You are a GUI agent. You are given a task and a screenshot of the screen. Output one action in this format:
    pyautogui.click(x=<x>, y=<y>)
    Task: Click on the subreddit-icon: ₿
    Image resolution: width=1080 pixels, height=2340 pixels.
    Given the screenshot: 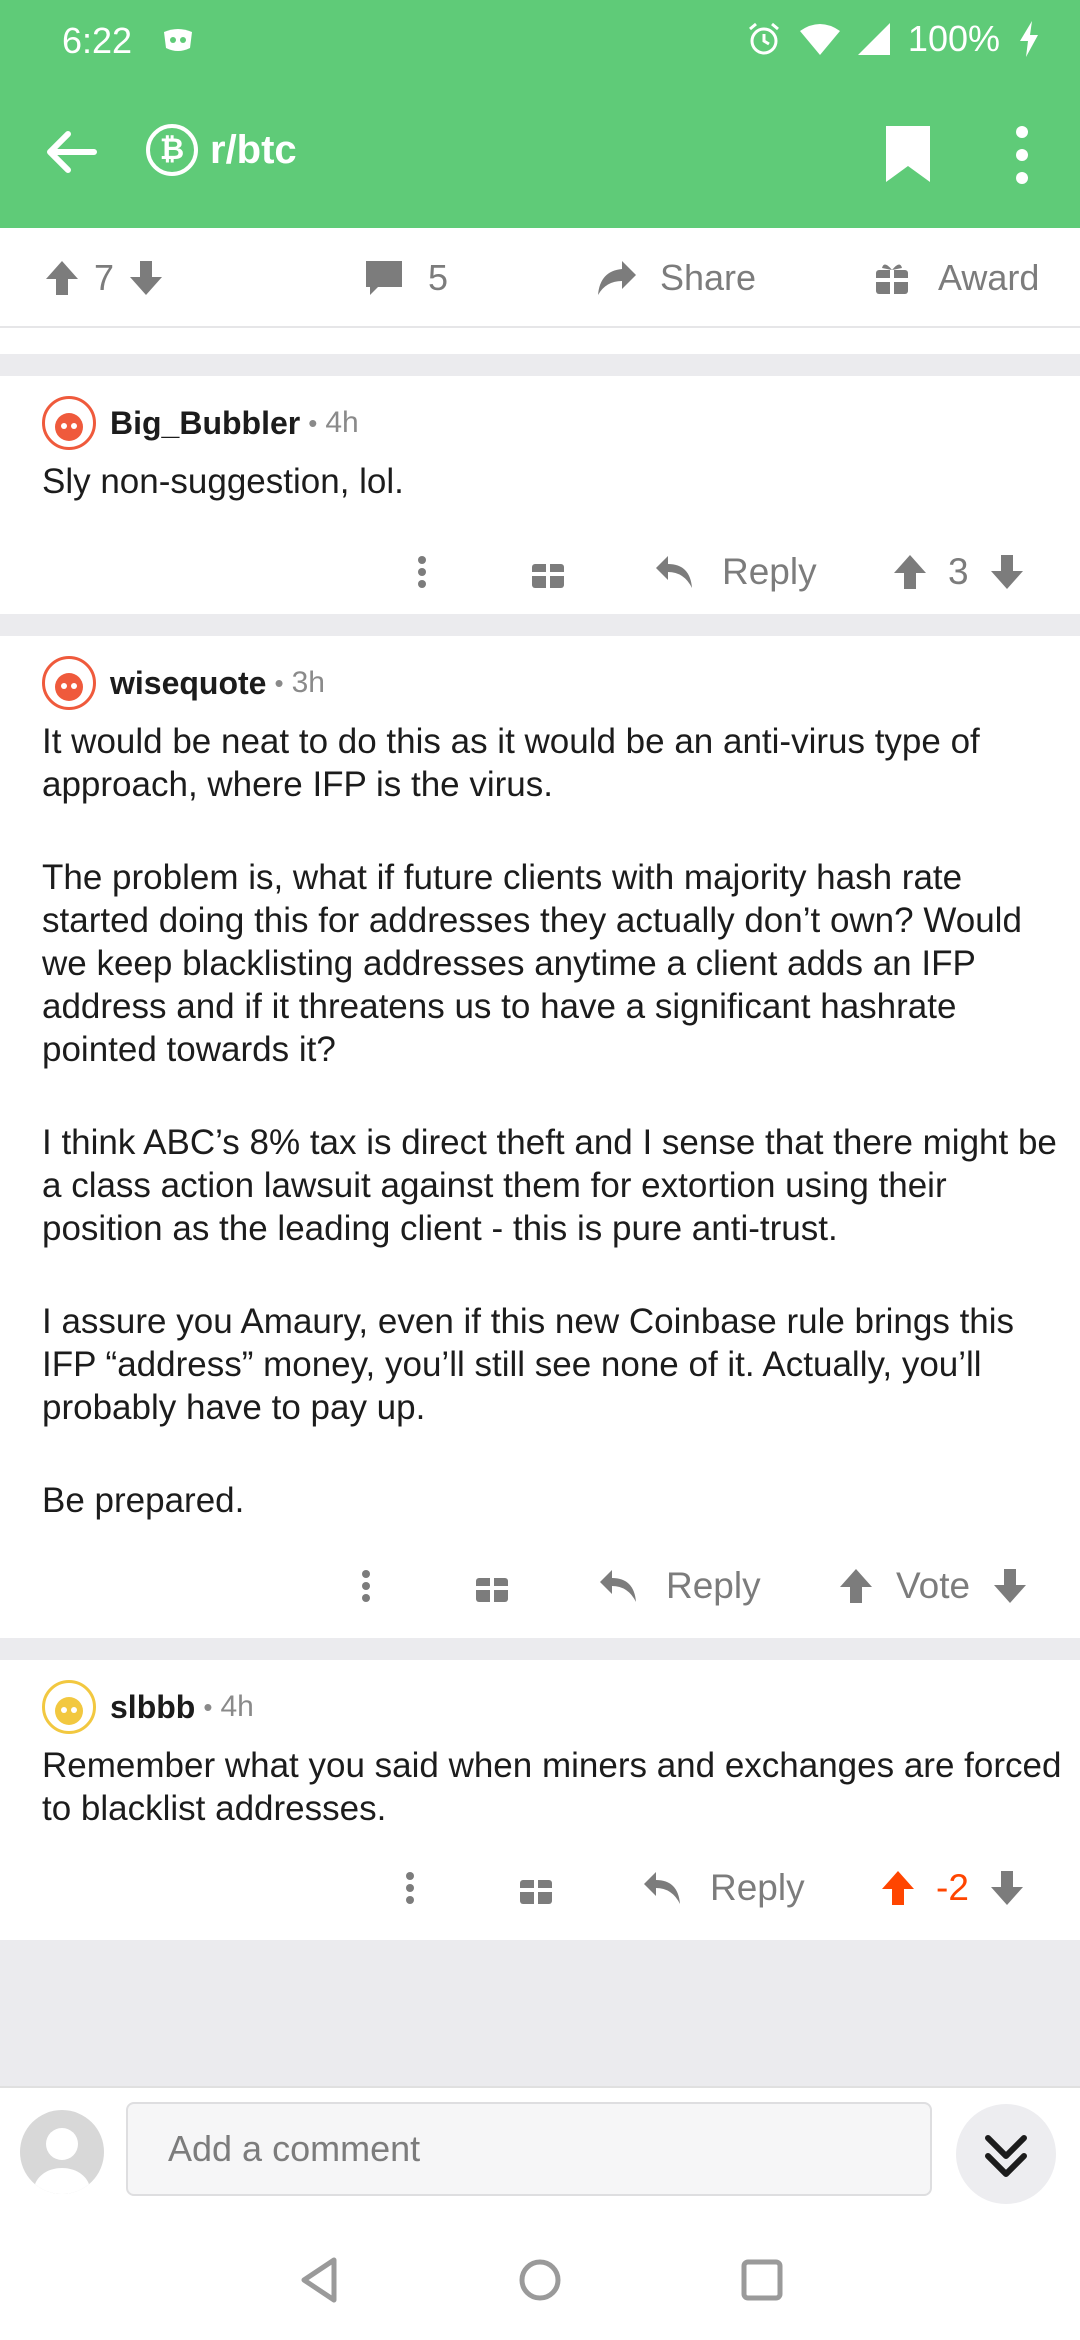 What is the action you would take?
    pyautogui.click(x=172, y=150)
    